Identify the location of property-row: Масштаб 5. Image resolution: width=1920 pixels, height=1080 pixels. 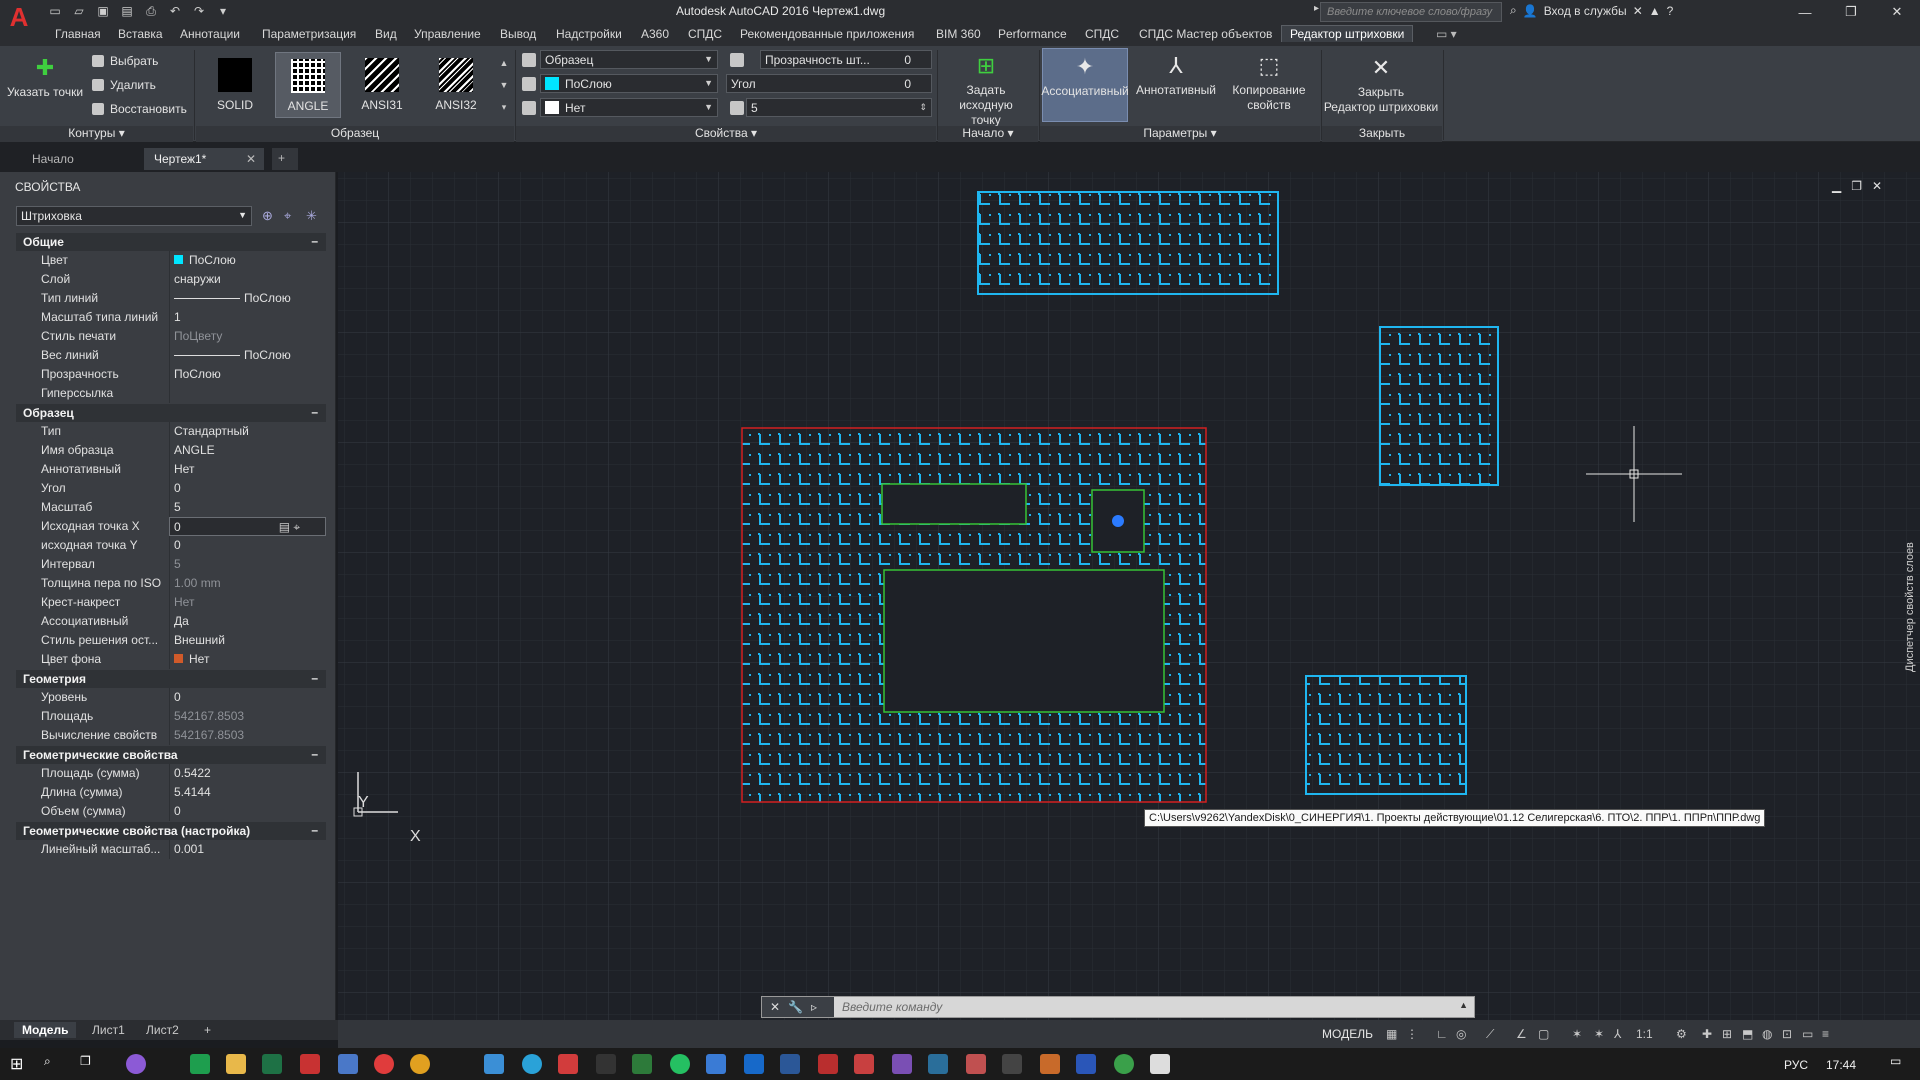
(171, 507).